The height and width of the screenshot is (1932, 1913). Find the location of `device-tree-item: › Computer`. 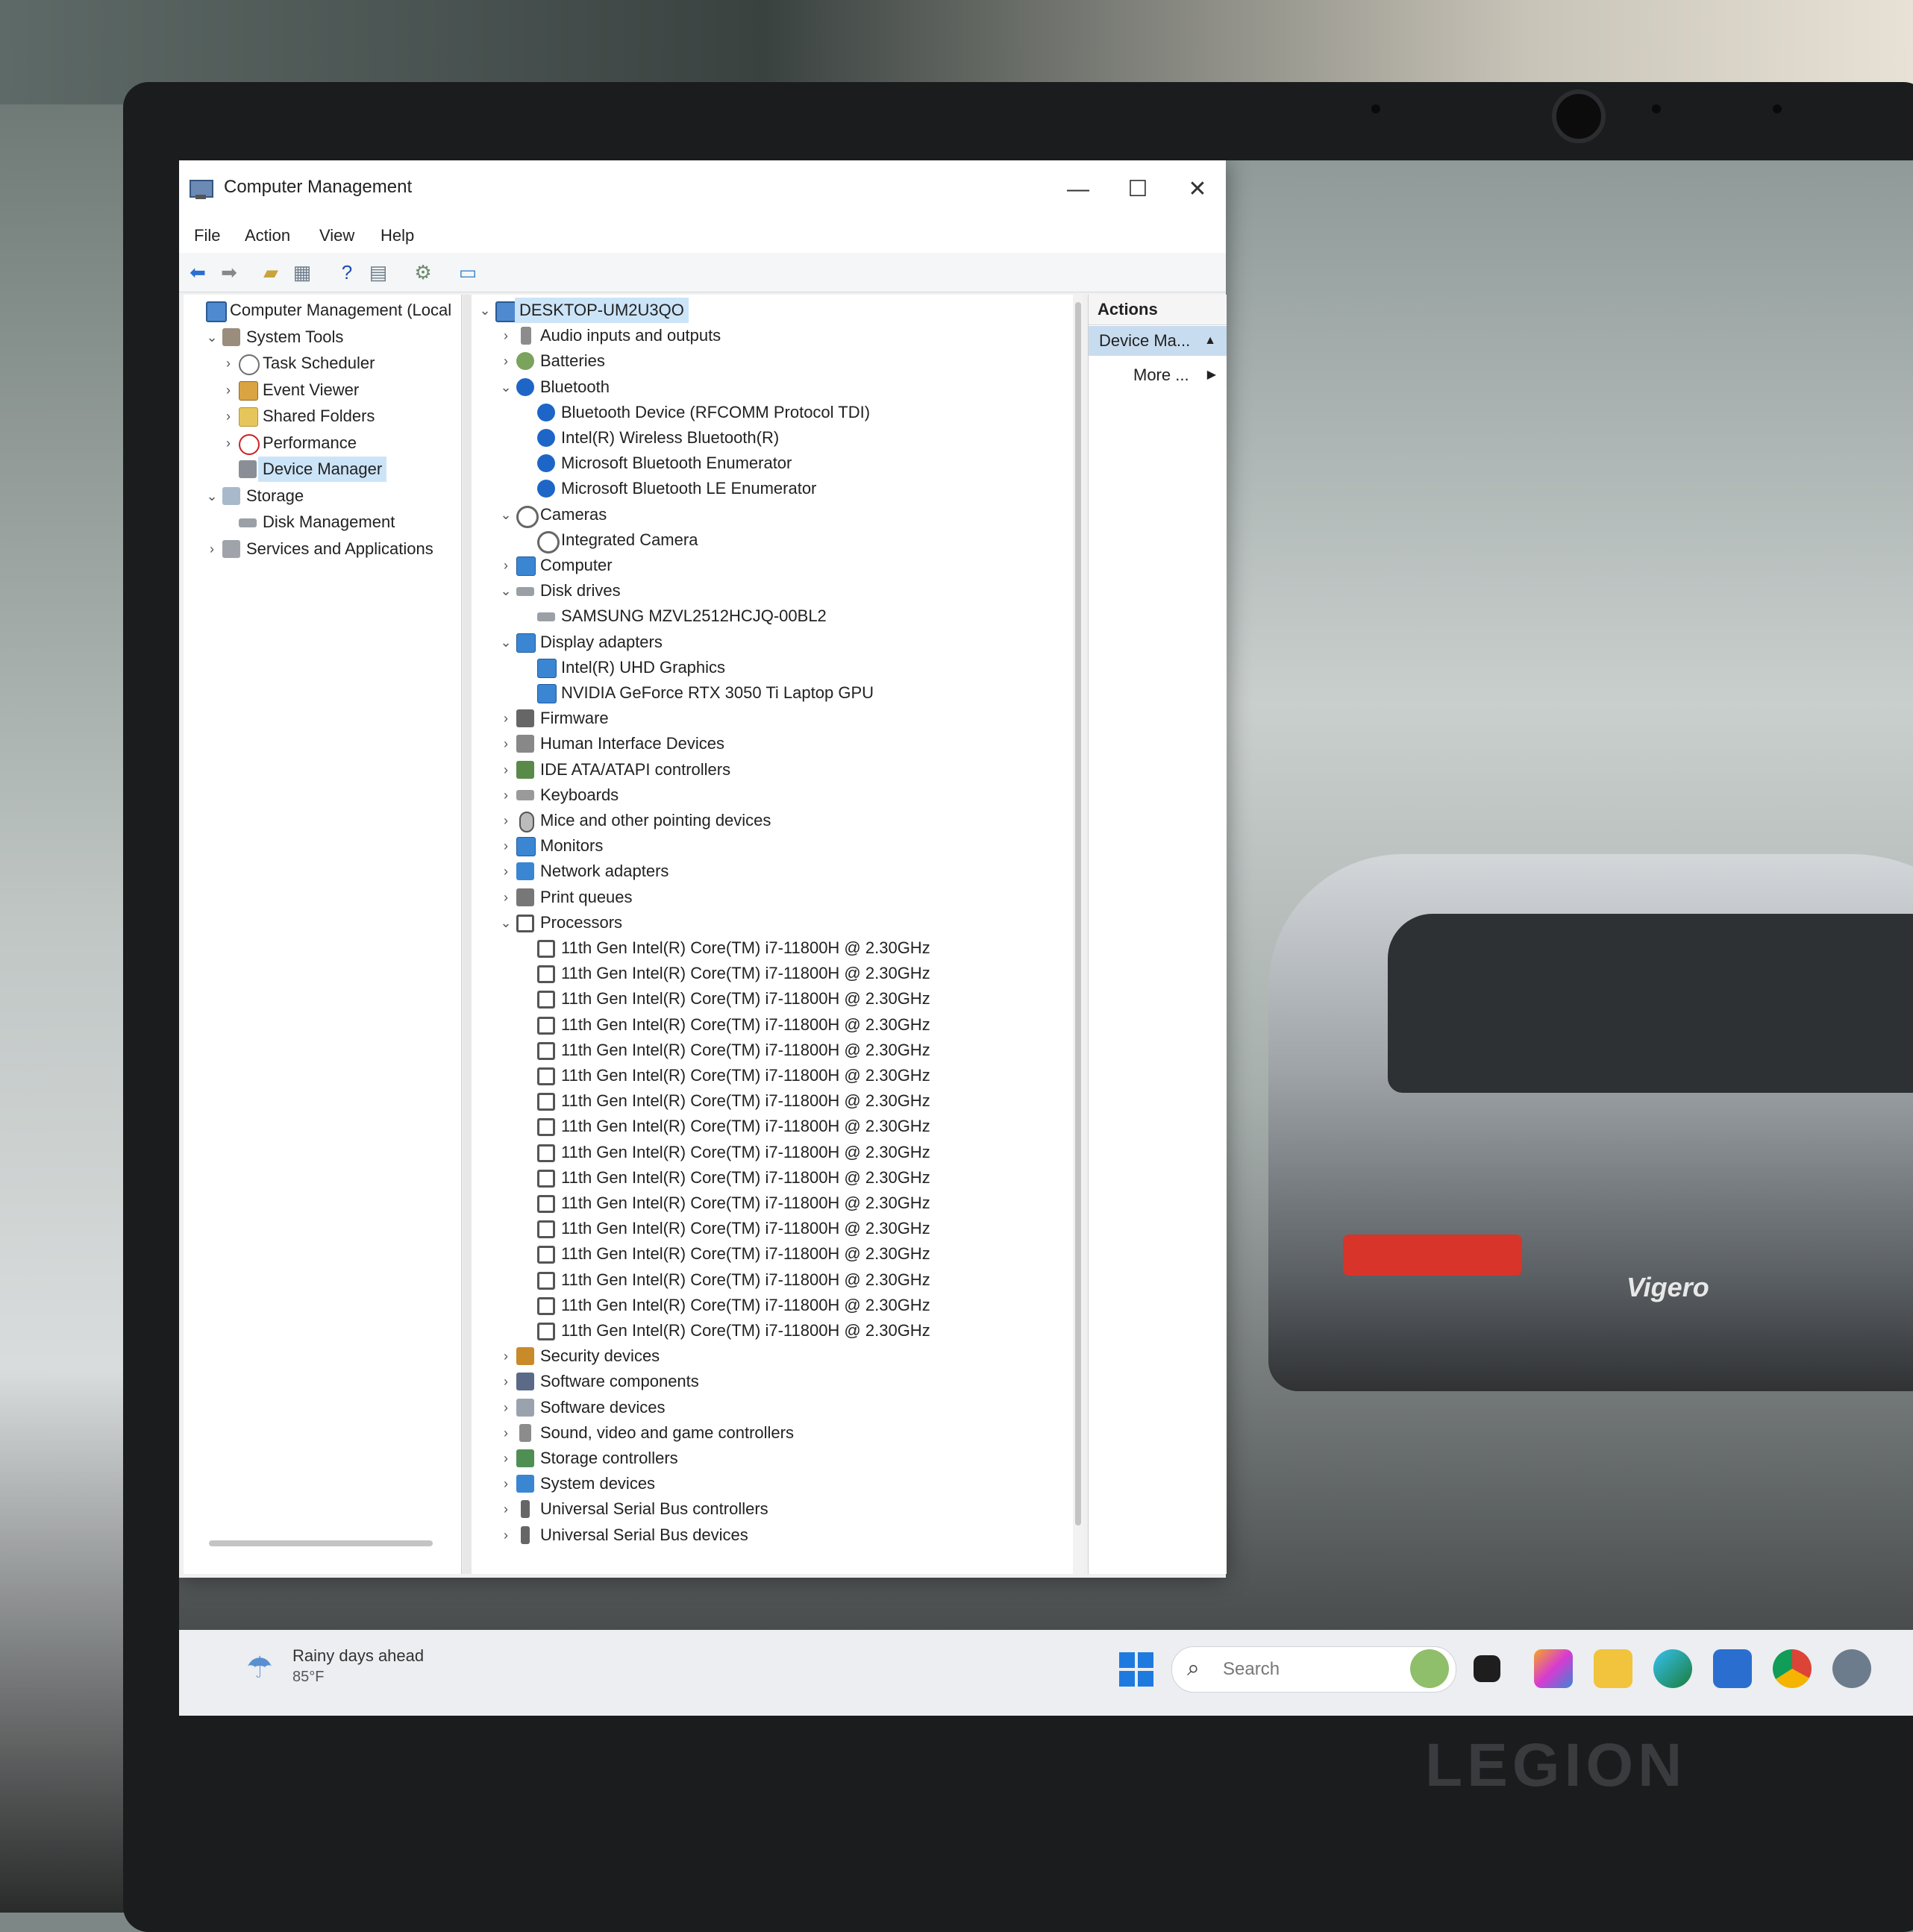

device-tree-item: › Computer is located at coordinates (782, 565).